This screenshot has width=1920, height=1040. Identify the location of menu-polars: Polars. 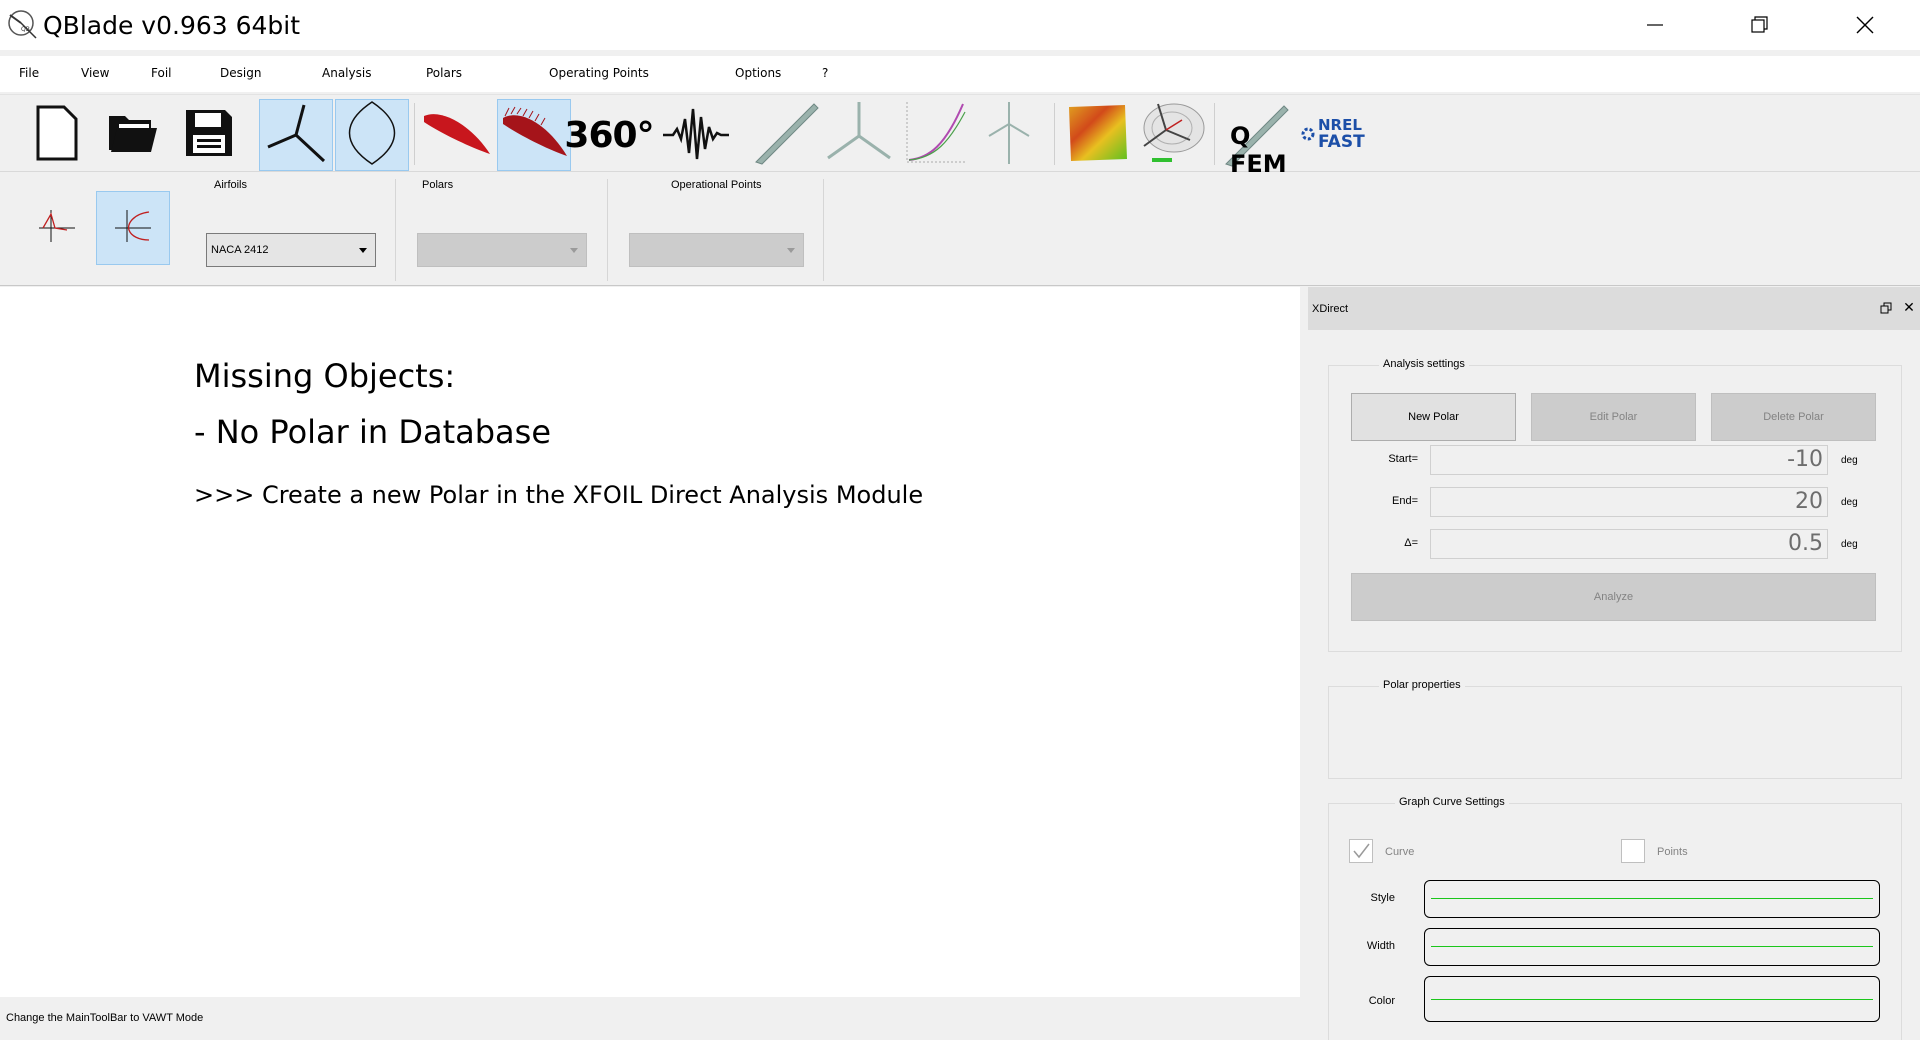
(444, 73).